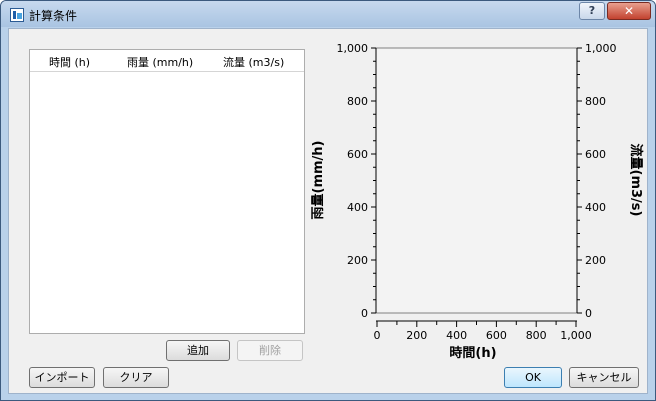 This screenshot has width=656, height=401. I want to click on x-tick-label: 800, so click(536, 335).